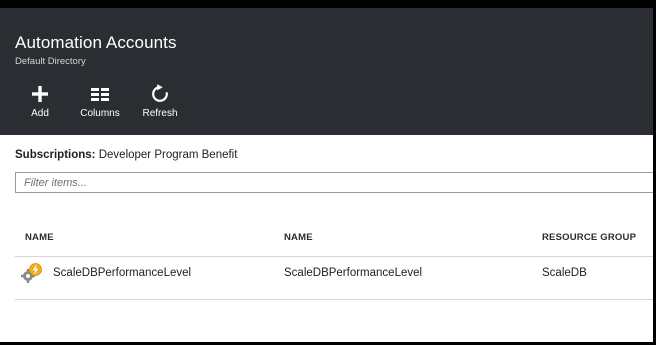 The image size is (656, 345). What do you see at coordinates (100, 94) in the screenshot?
I see `columns-icon` at bounding box center [100, 94].